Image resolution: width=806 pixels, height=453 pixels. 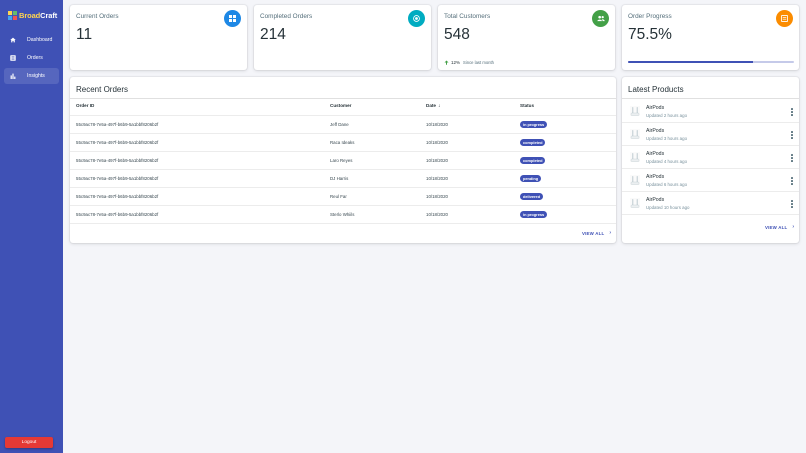 I want to click on customer-cell: Jeff Dane, so click(x=378, y=124).